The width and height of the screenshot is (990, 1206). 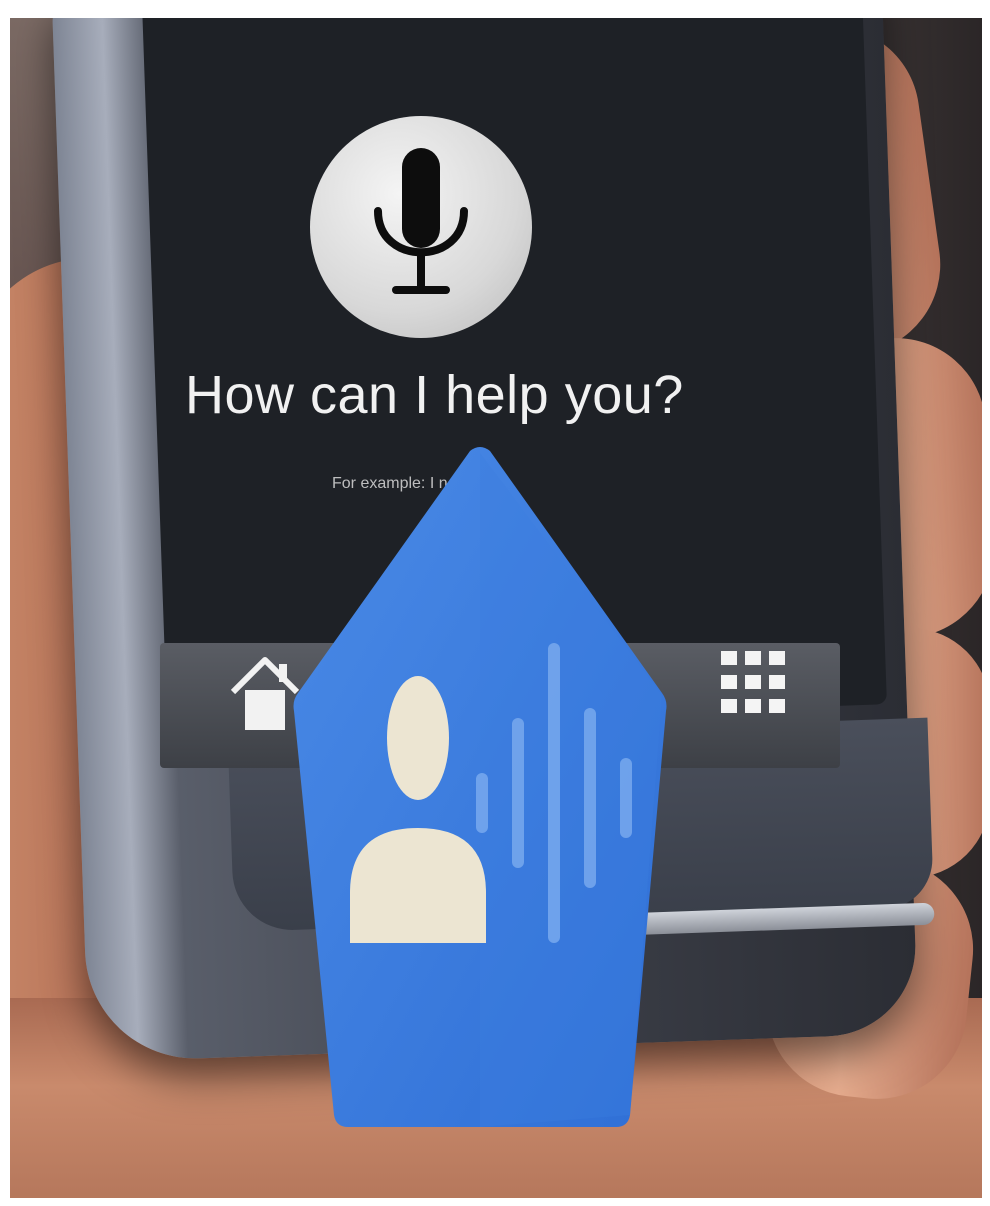 I want to click on assistant-prompt-title: How can I help you?, so click(x=434, y=395).